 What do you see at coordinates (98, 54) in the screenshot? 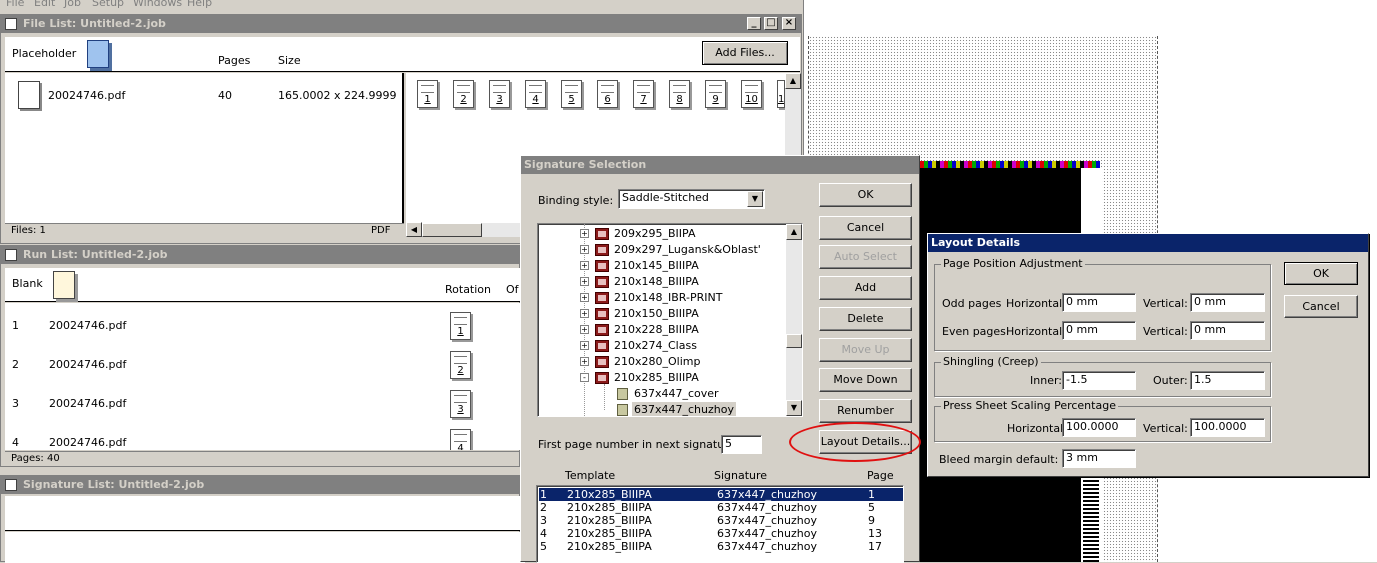
I see `placeholder-page-icon` at bounding box center [98, 54].